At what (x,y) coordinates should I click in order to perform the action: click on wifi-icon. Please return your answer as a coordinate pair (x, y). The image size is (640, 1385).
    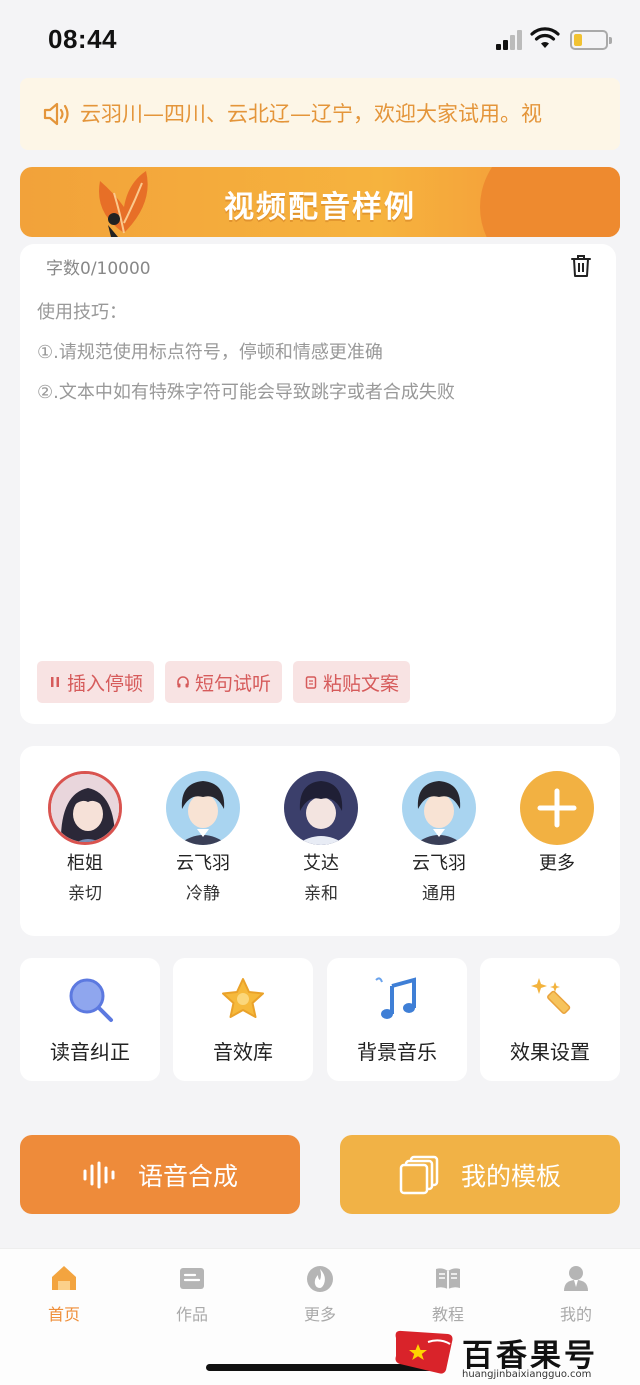
    Looking at the image, I should click on (545, 37).